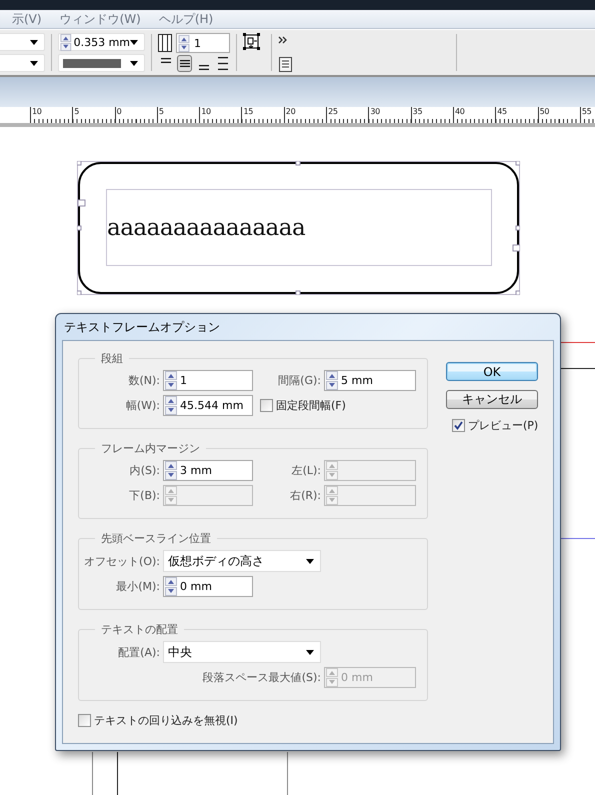 The height and width of the screenshot is (795, 595). Describe the element at coordinates (22, 63) in the screenshot. I see `font-style-dropdown` at that location.